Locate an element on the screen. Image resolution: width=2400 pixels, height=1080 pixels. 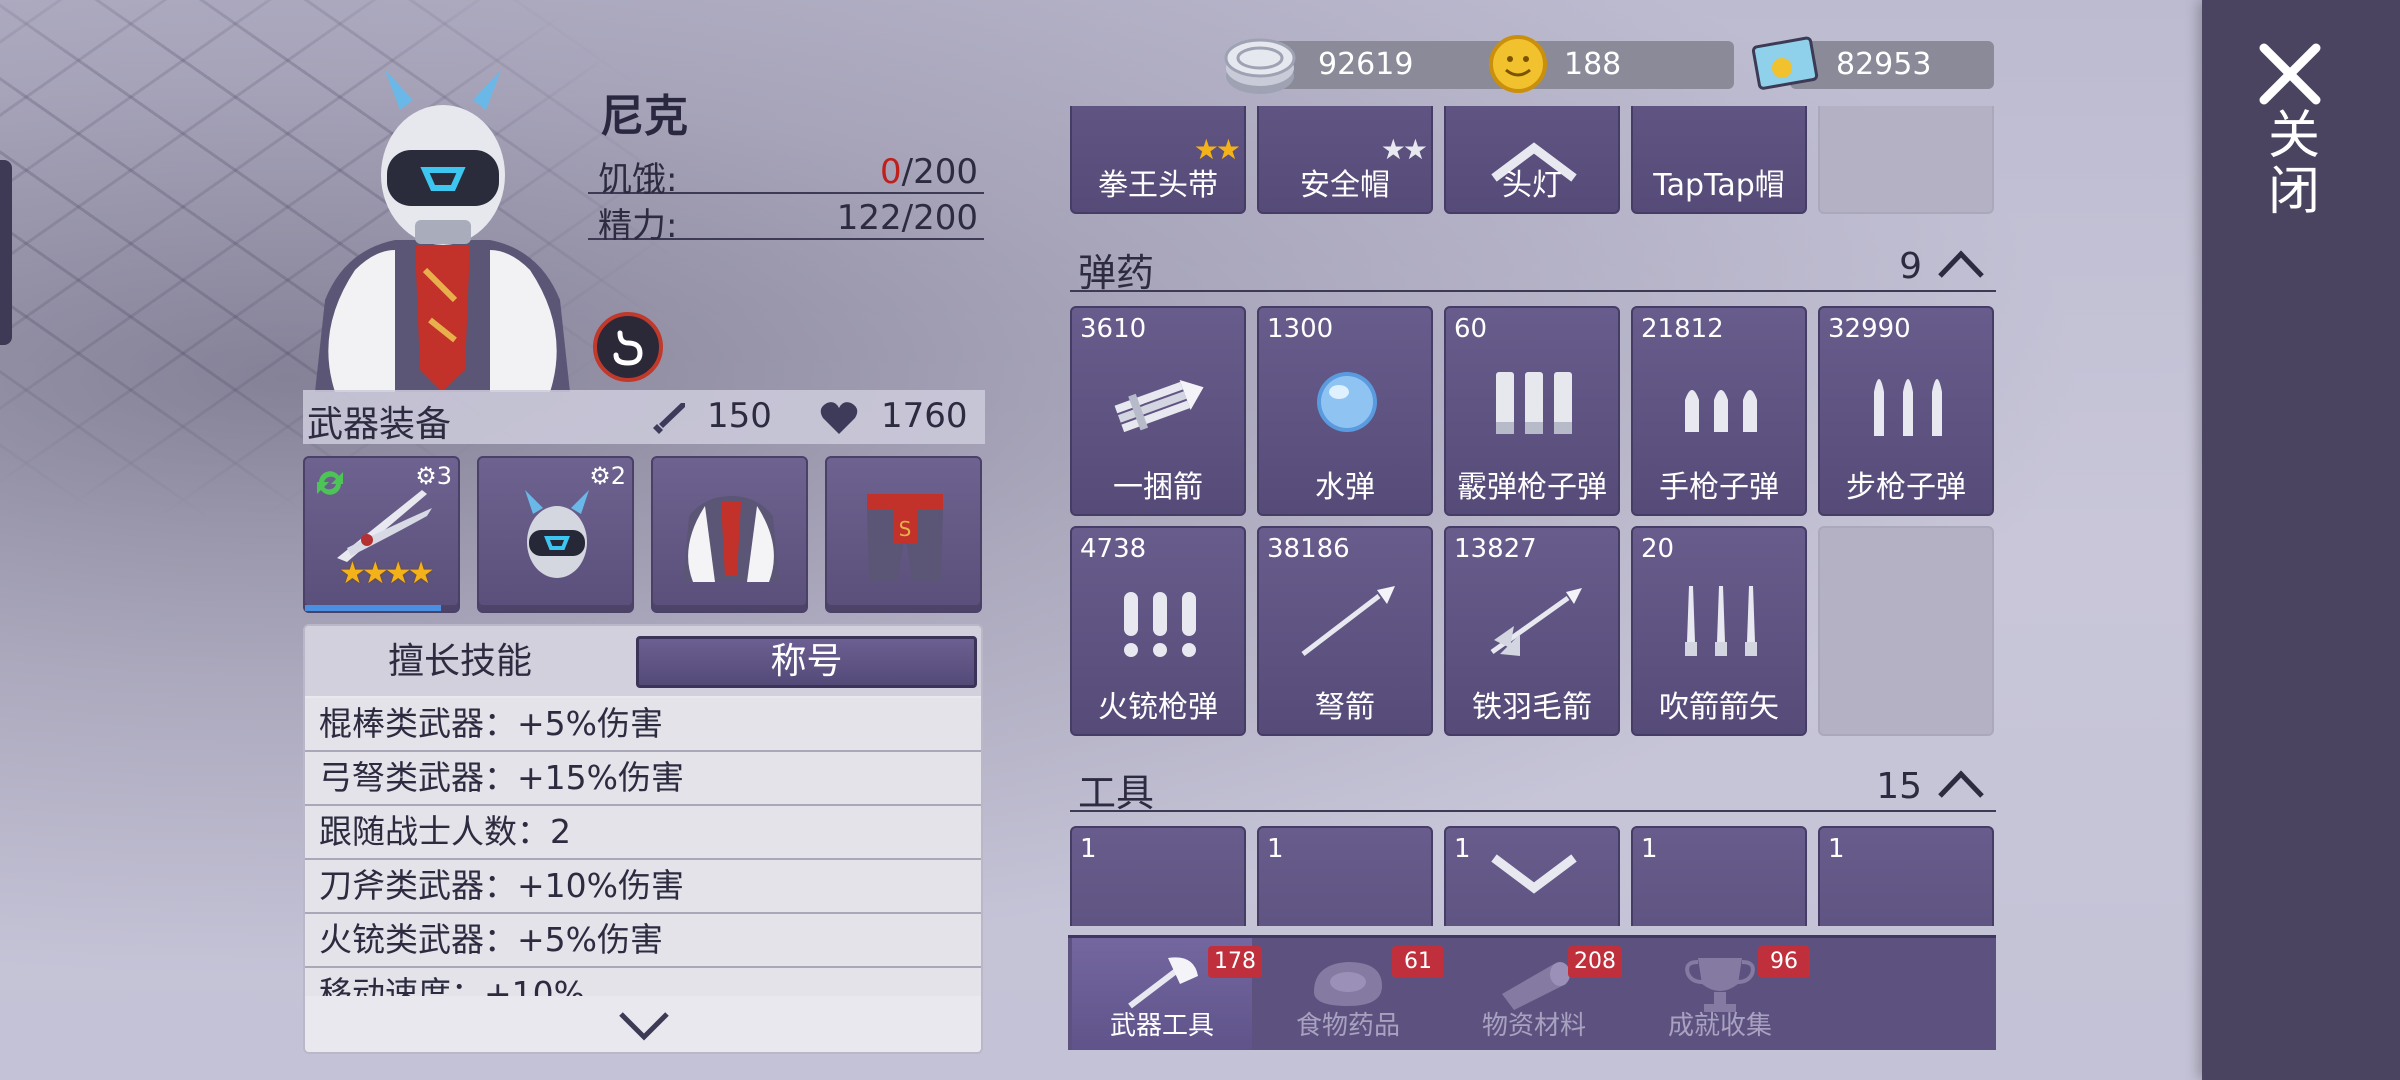
tab-skills: 擅长技能 is located at coordinates (460, 662).